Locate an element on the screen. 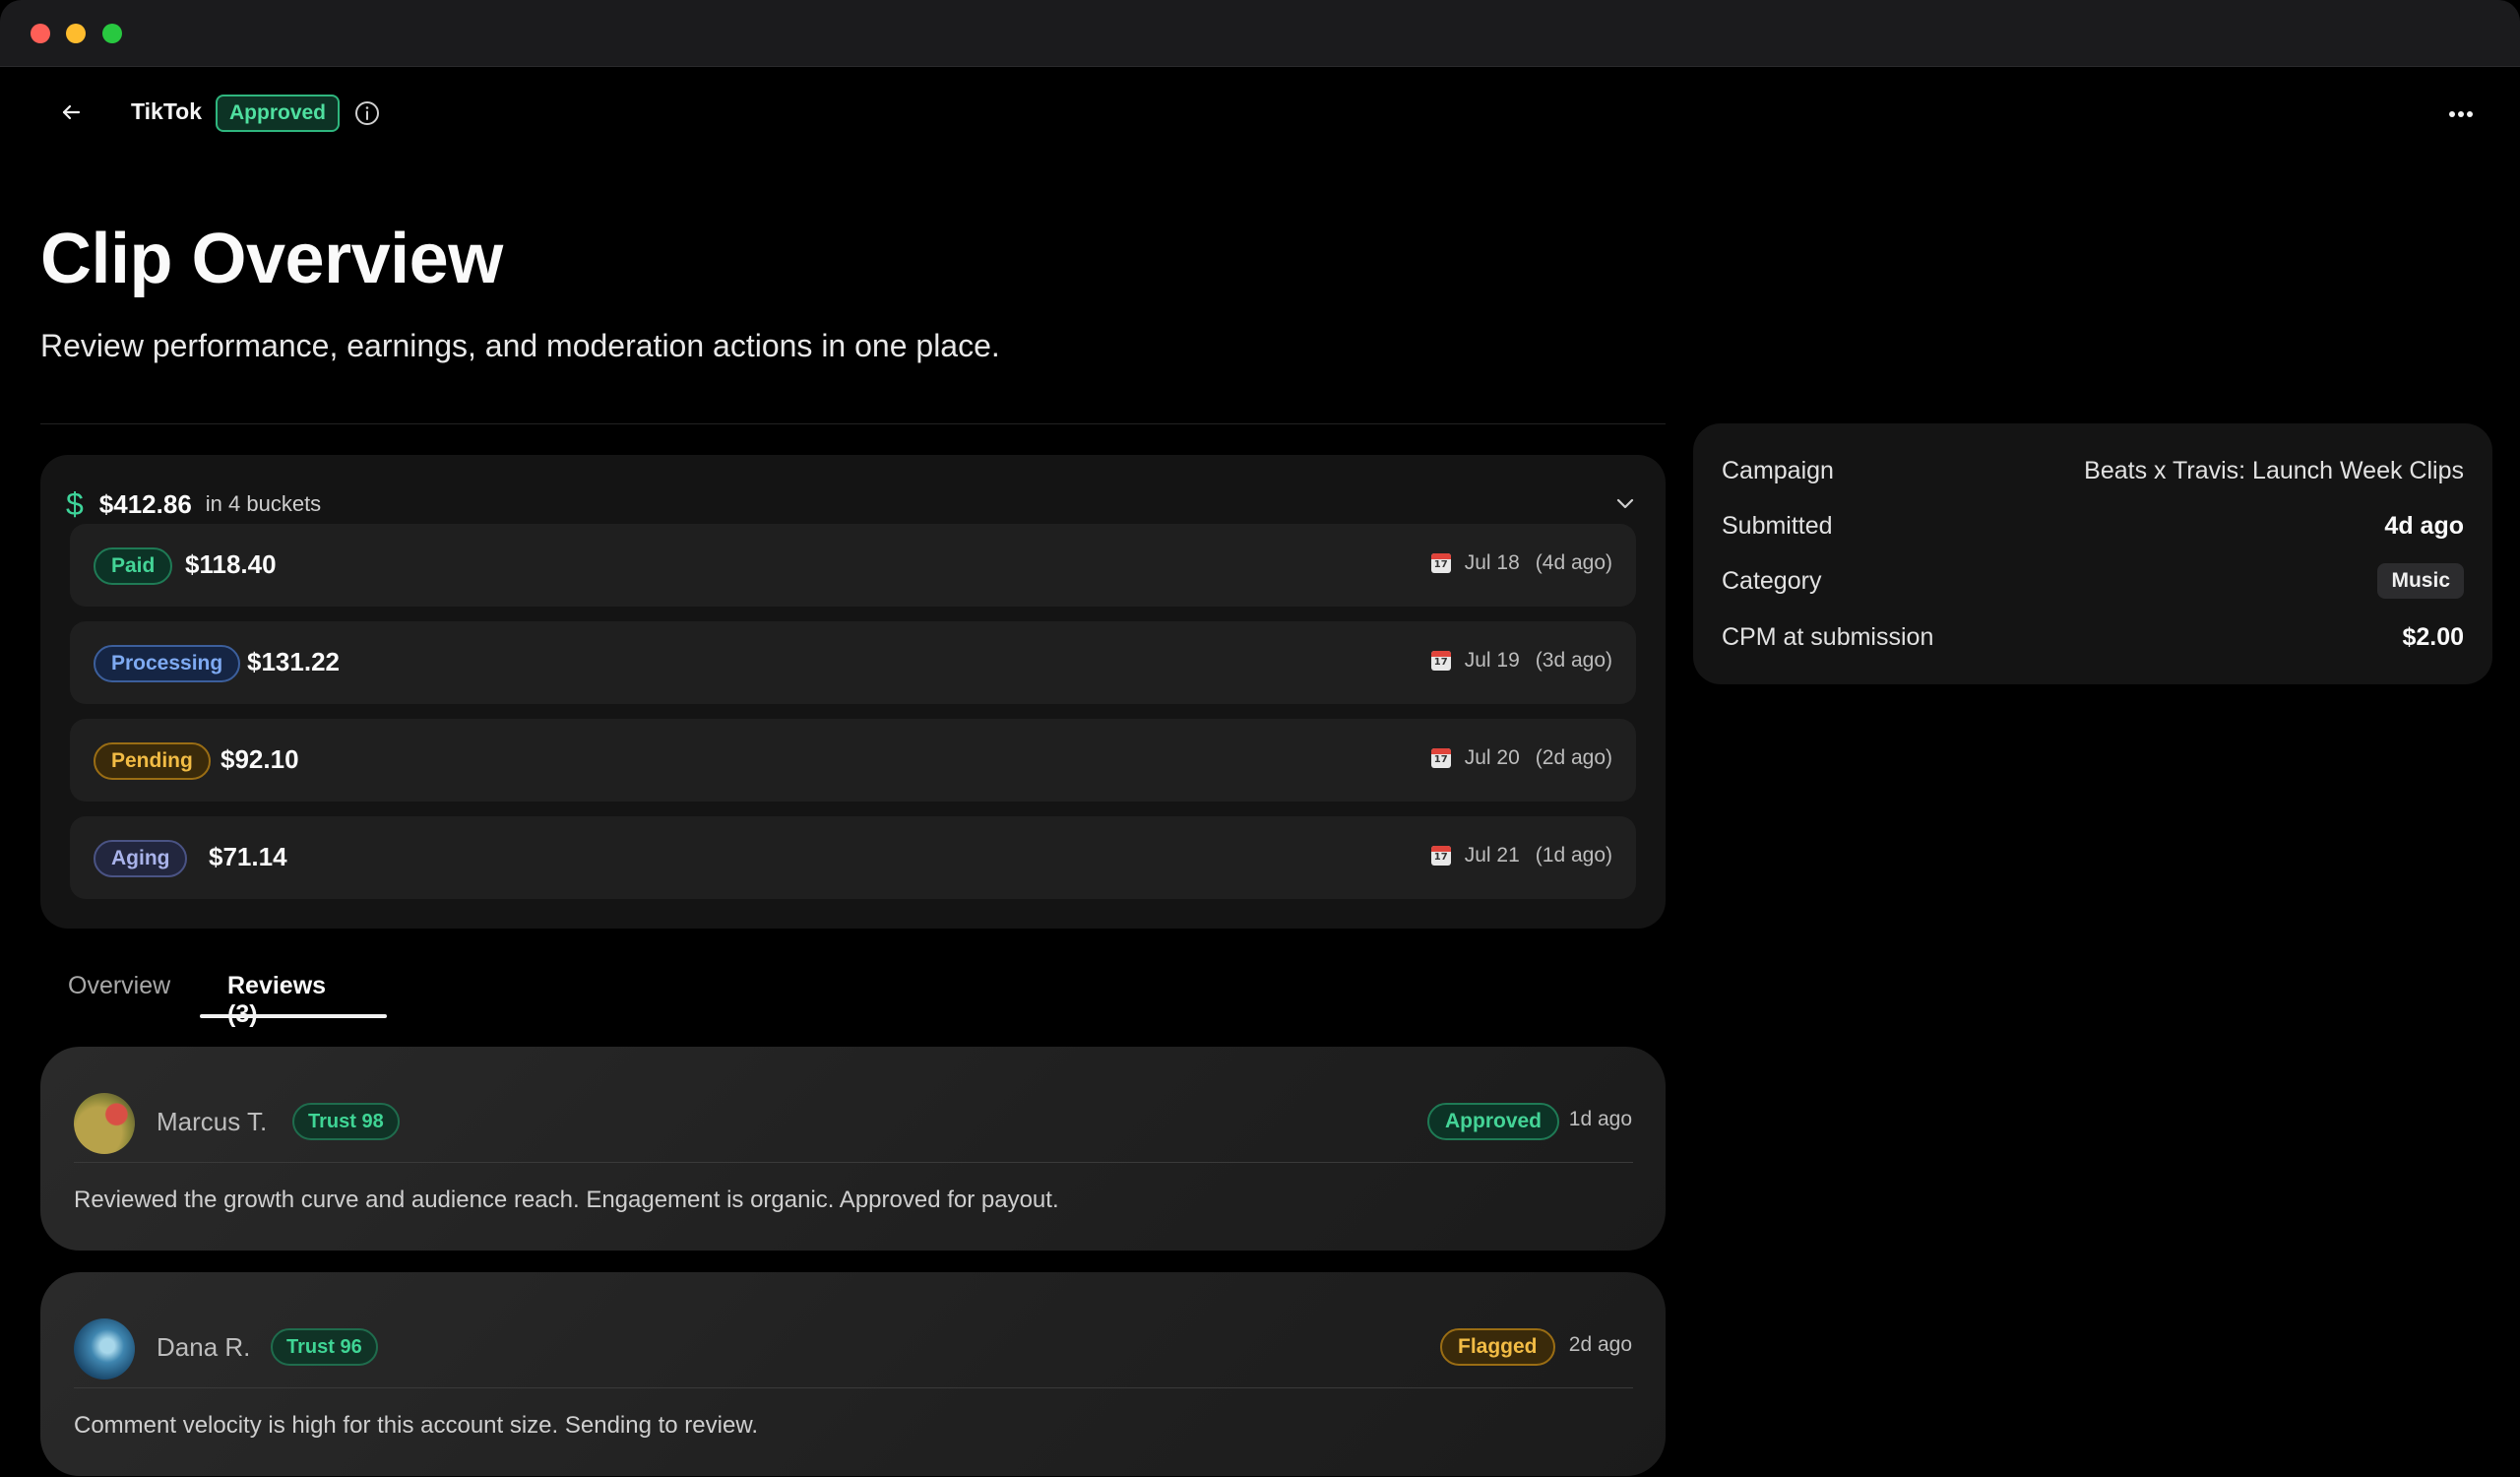  more-horizontal-icon is located at coordinates (2461, 114).